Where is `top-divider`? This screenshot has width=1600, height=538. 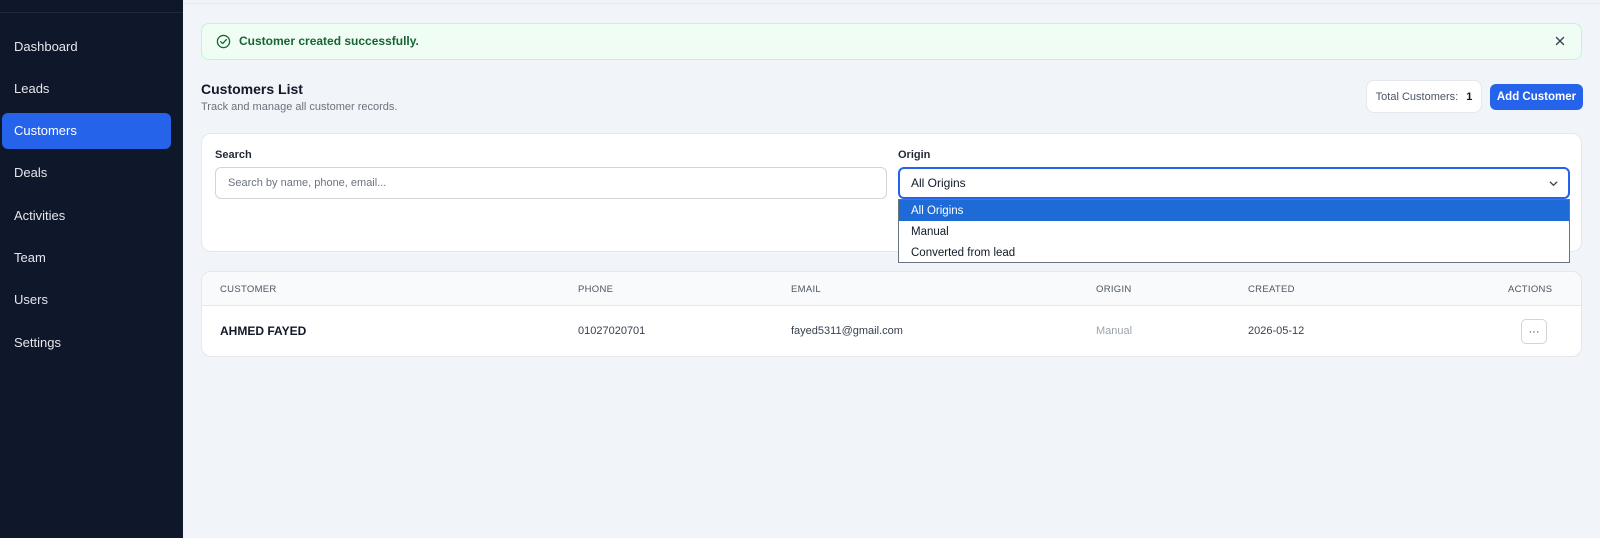 top-divider is located at coordinates (891, 3).